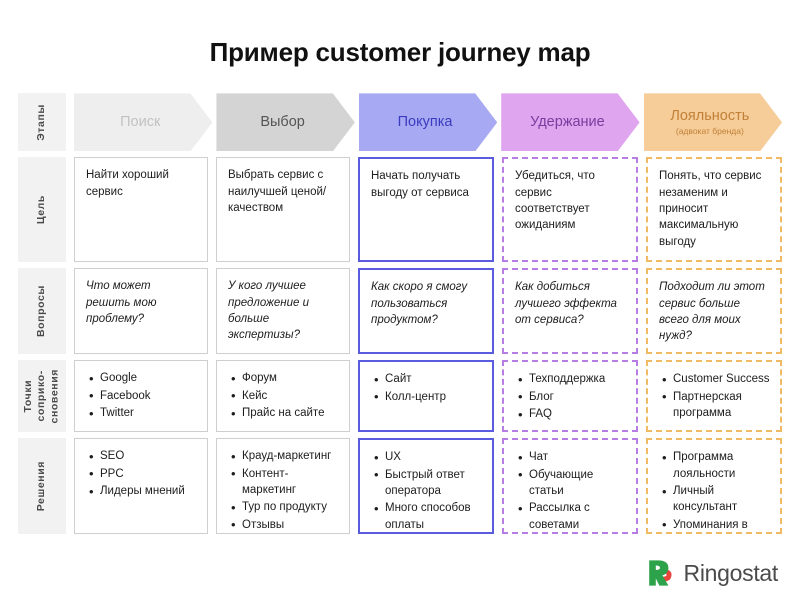 This screenshot has width=800, height=598. I want to click on list-item: Сайт, so click(428, 380).